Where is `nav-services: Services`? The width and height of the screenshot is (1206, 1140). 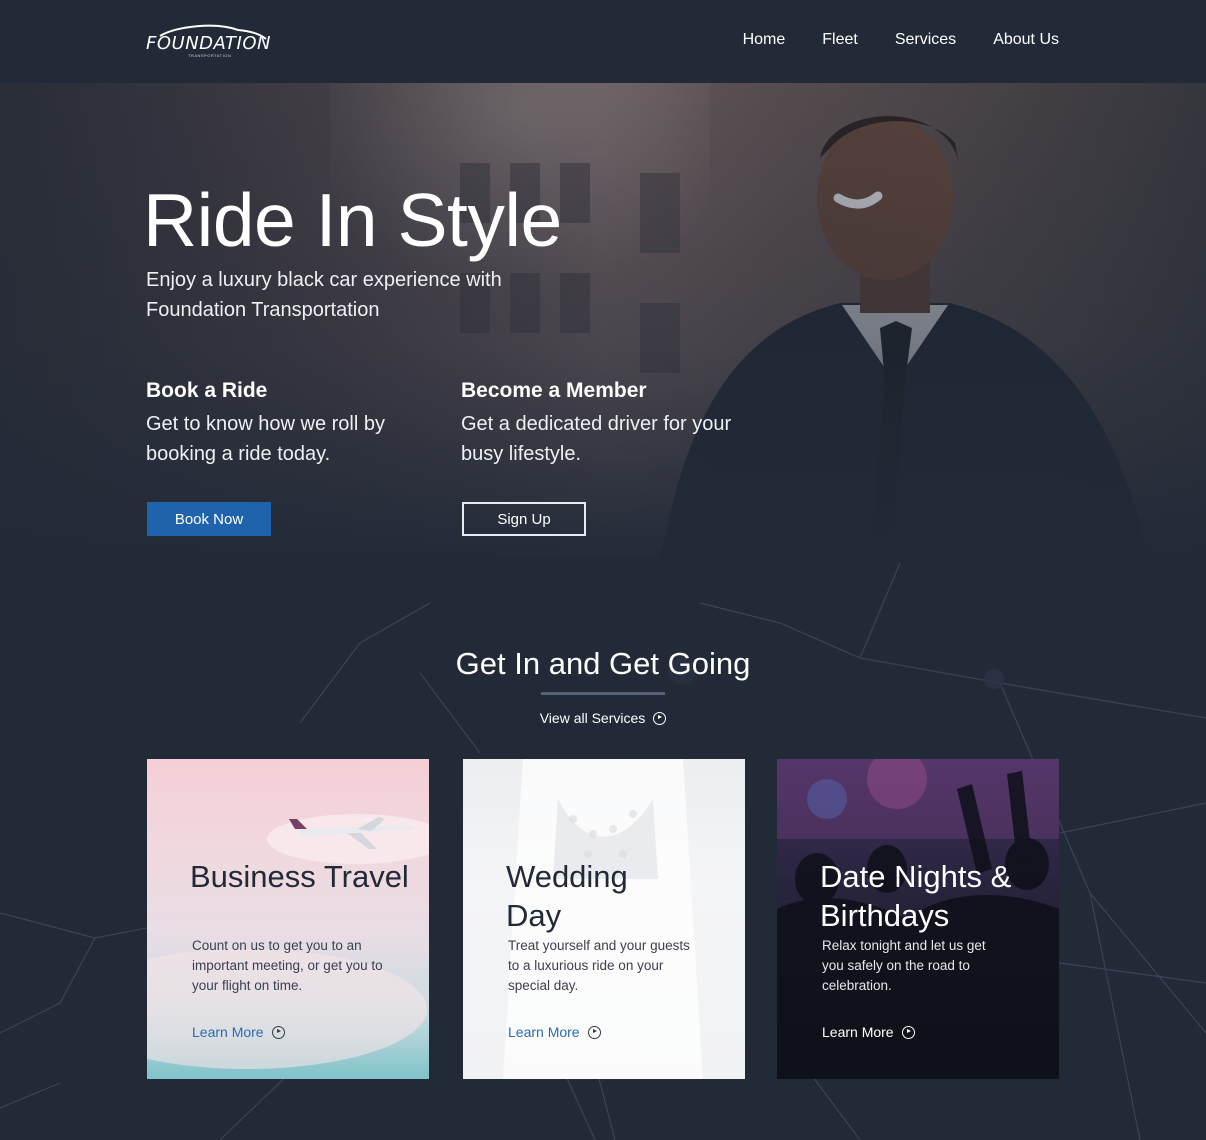
nav-services: Services is located at coordinates (925, 40).